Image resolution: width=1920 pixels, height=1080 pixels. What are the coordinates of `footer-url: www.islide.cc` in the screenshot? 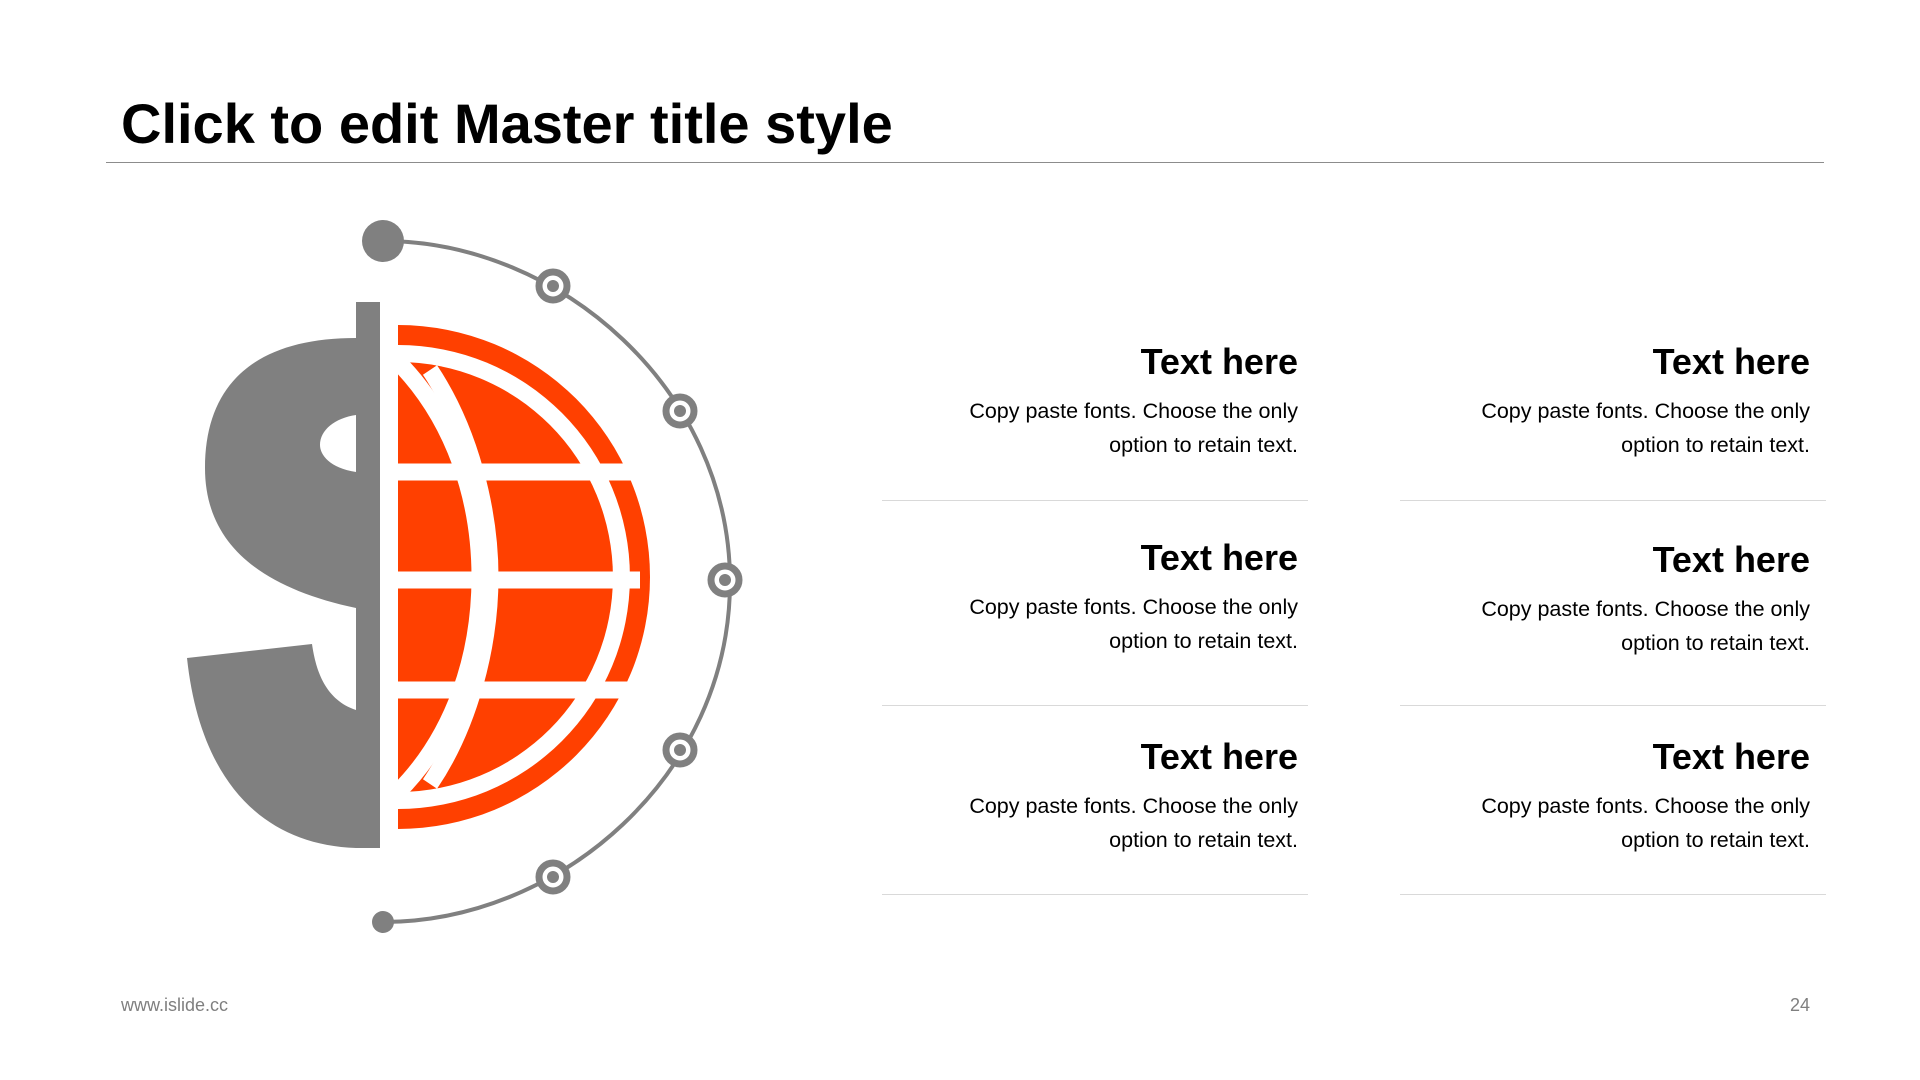 It's located at (175, 1005).